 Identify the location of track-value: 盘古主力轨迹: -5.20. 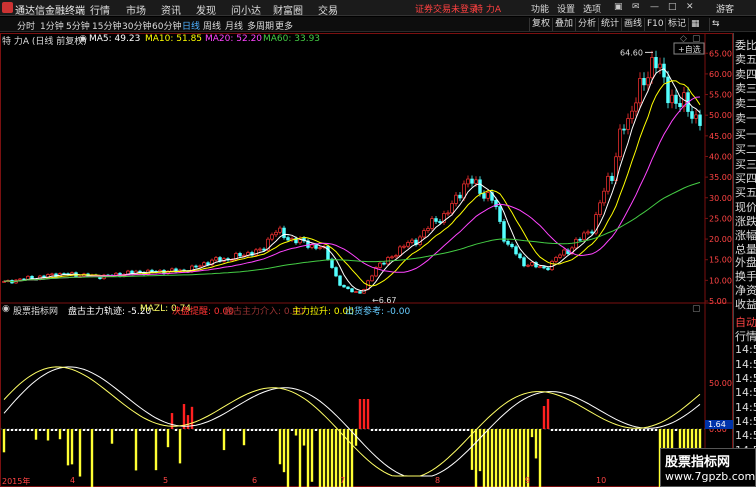
(110, 312).